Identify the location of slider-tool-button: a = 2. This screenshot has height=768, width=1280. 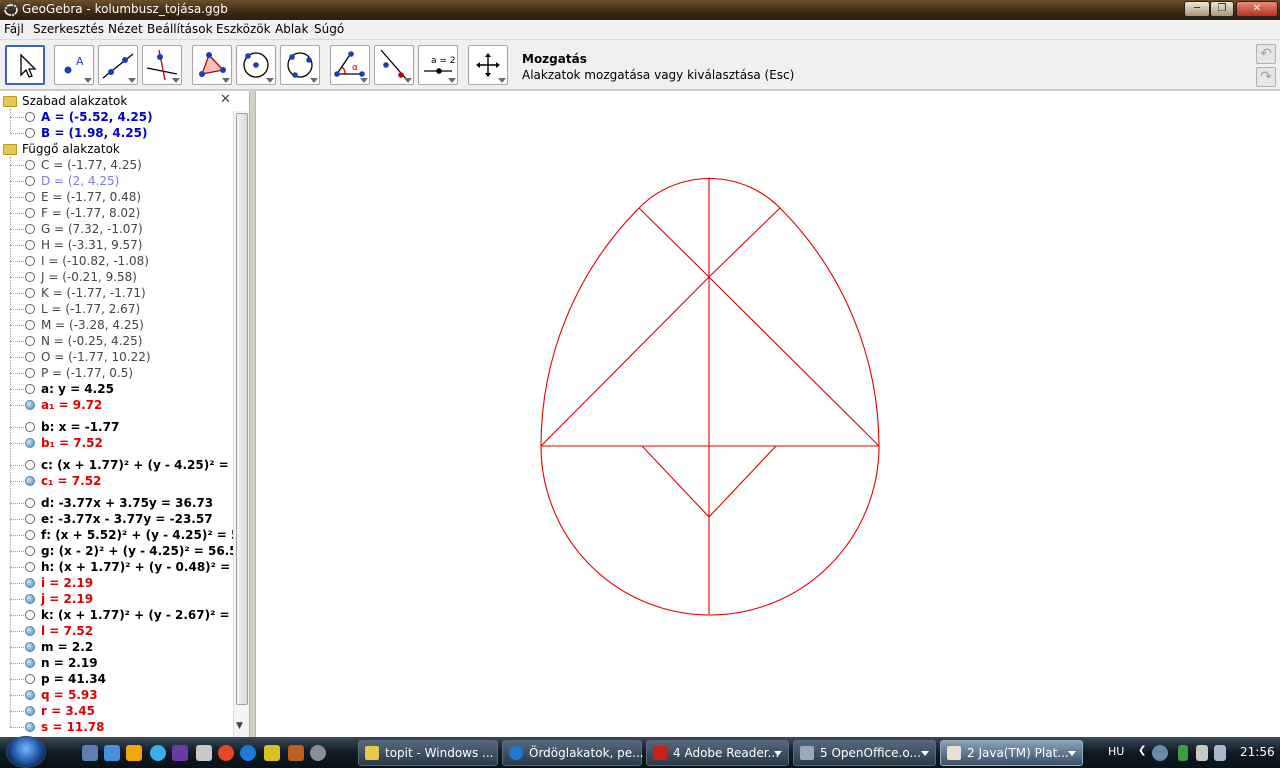
(438, 65).